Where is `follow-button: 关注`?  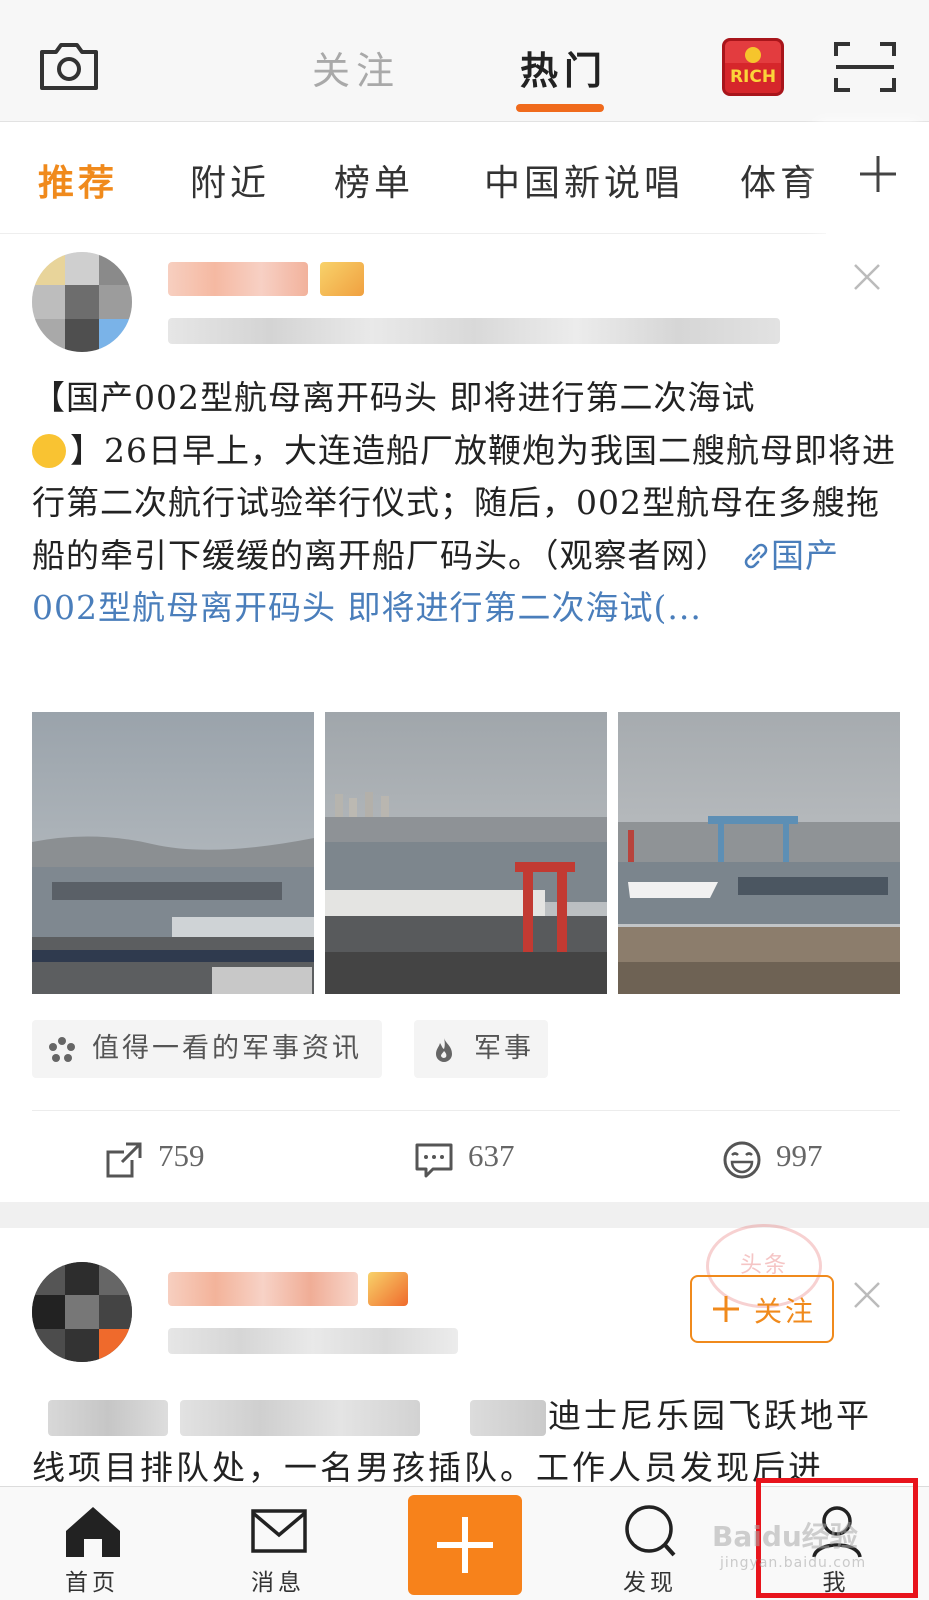
follow-button: 关注 is located at coordinates (762, 1309).